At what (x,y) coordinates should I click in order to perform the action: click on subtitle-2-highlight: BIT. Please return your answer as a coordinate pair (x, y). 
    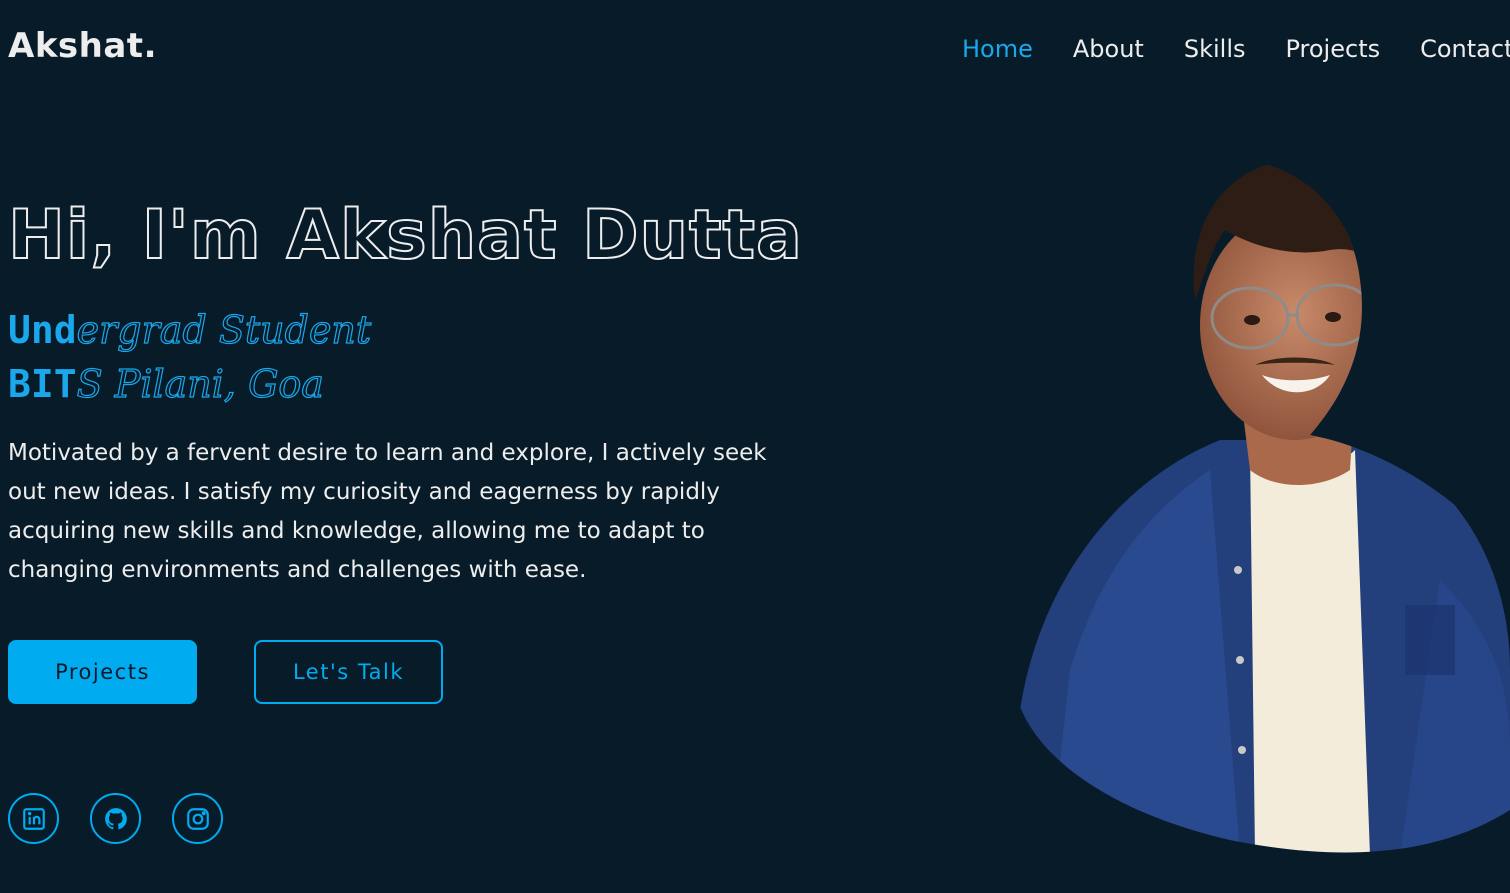
    Looking at the image, I should click on (42, 384).